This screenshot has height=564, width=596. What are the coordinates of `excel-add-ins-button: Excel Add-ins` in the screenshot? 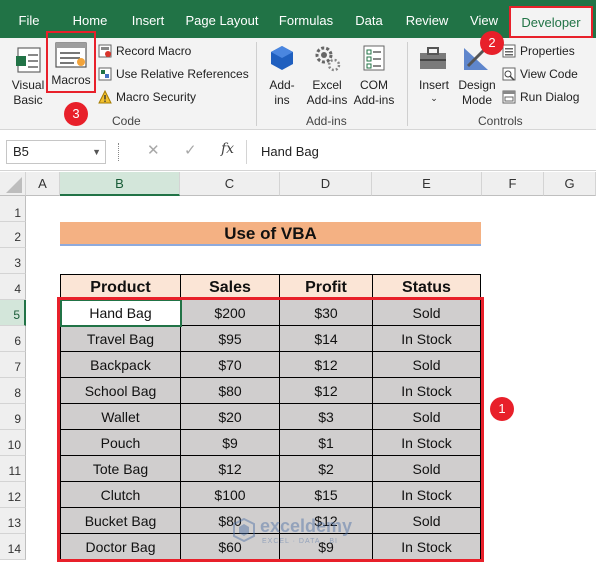 It's located at (327, 93).